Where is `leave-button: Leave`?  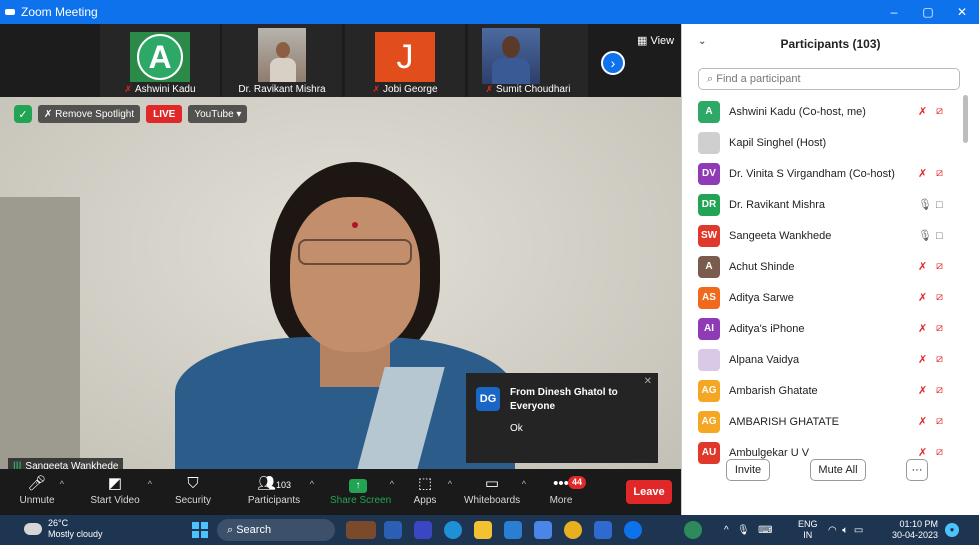 leave-button: Leave is located at coordinates (649, 492).